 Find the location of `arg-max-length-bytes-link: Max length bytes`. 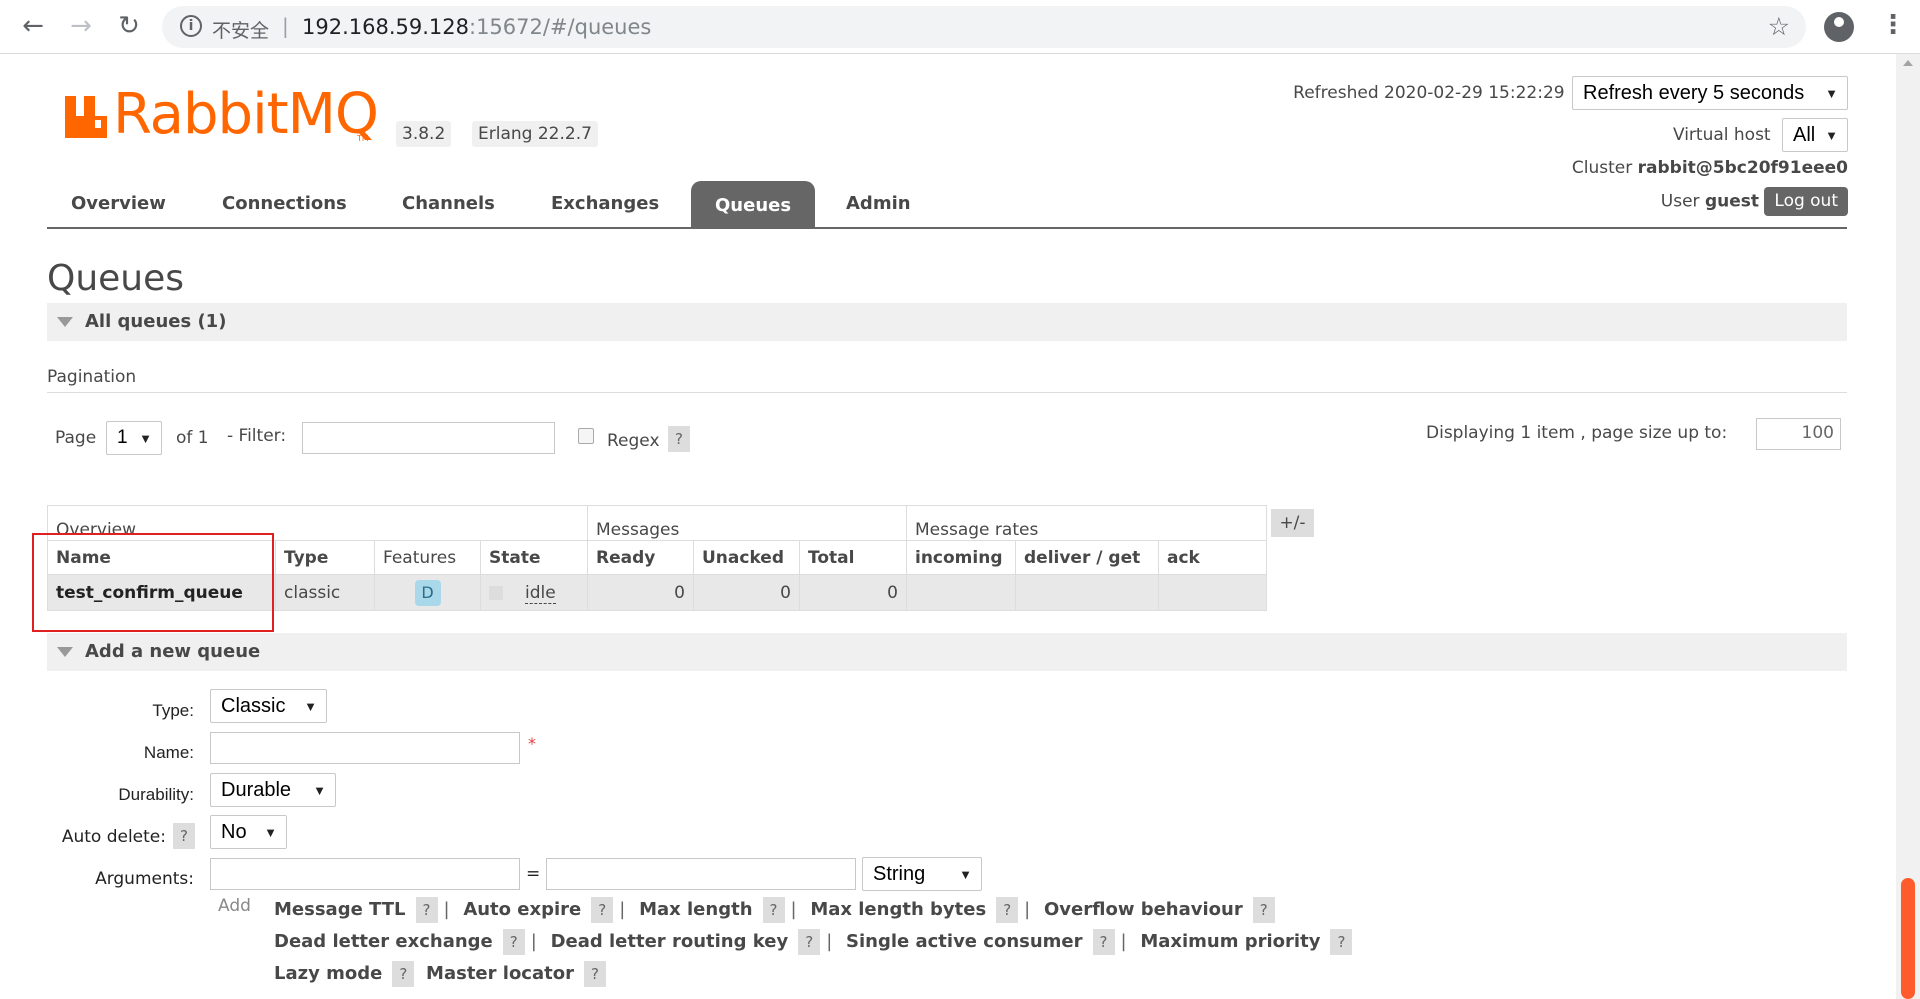

arg-max-length-bytes-link: Max length bytes is located at coordinates (898, 909).